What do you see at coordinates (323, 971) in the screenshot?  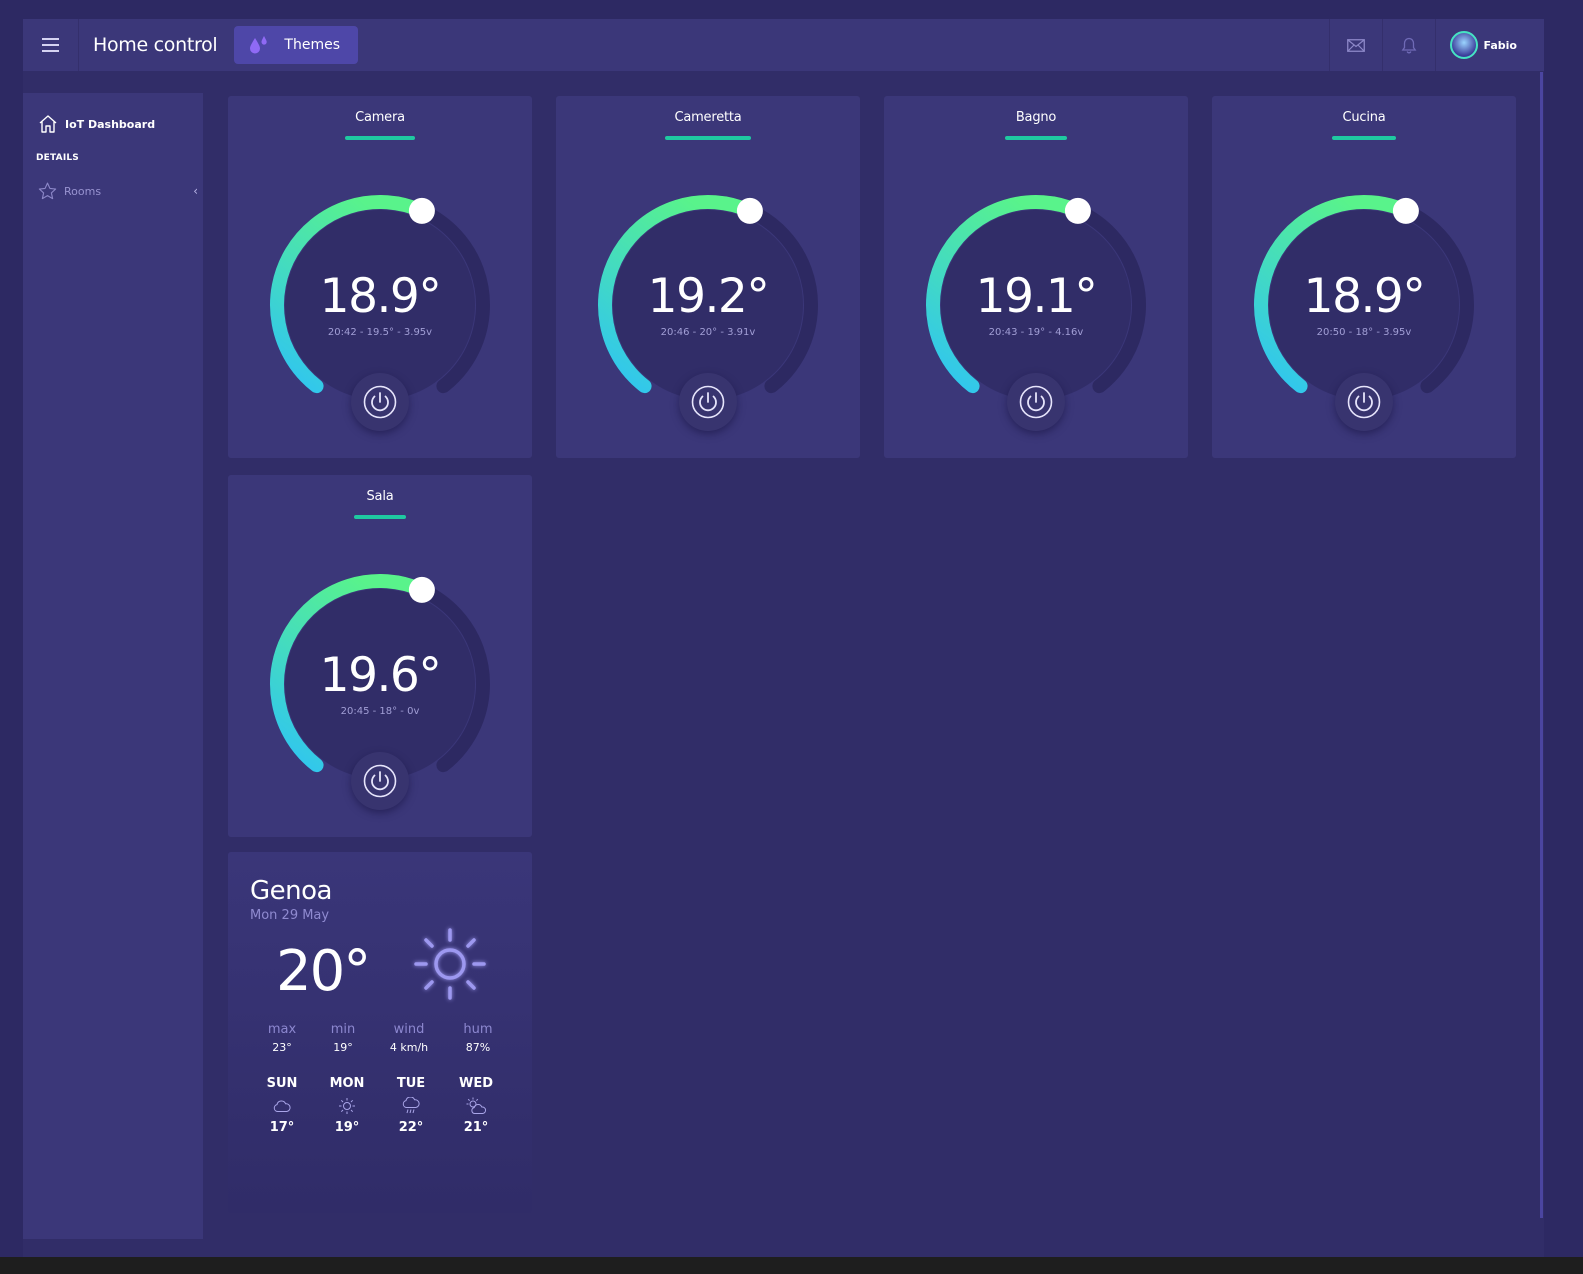 I see `weather-temperature: 20°` at bounding box center [323, 971].